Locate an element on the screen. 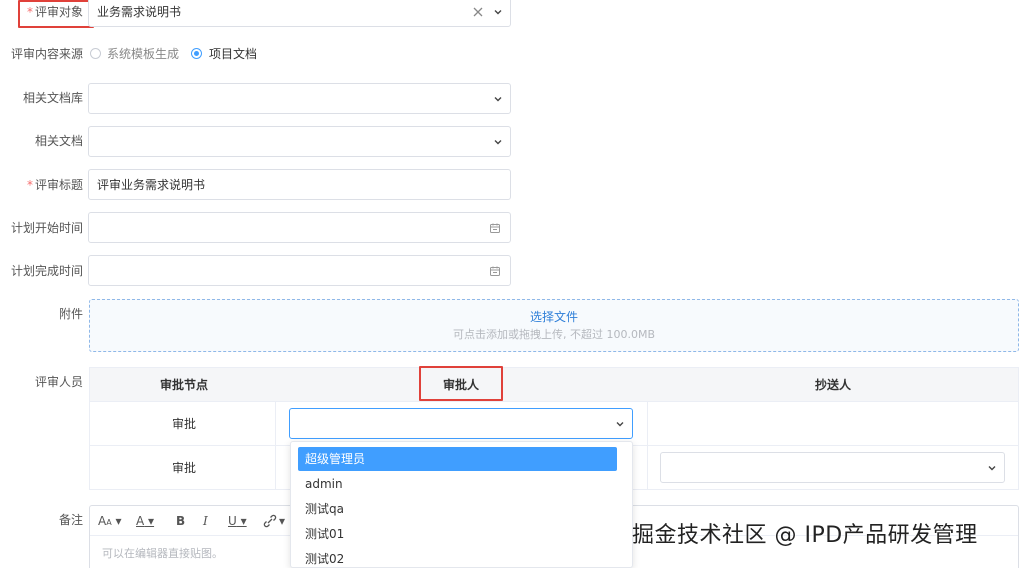 This screenshot has height=568, width=1026. underline-button: U ▾ is located at coordinates (237, 521).